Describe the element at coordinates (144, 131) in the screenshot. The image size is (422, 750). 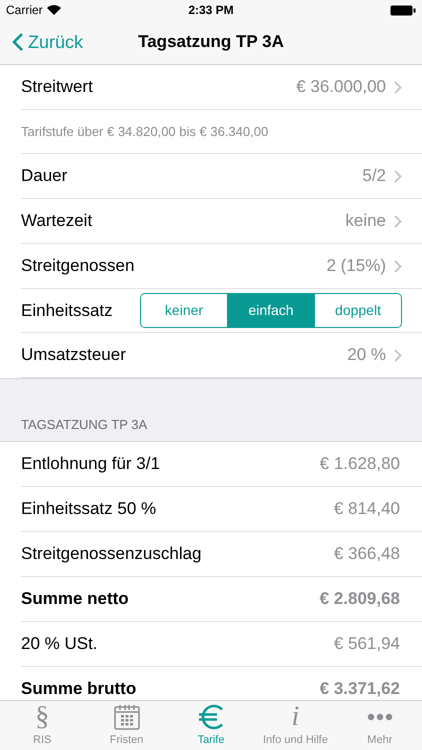
I see `tariff-note: Tarifstufe über € 34.820,00 bis € 36.340,00` at that location.